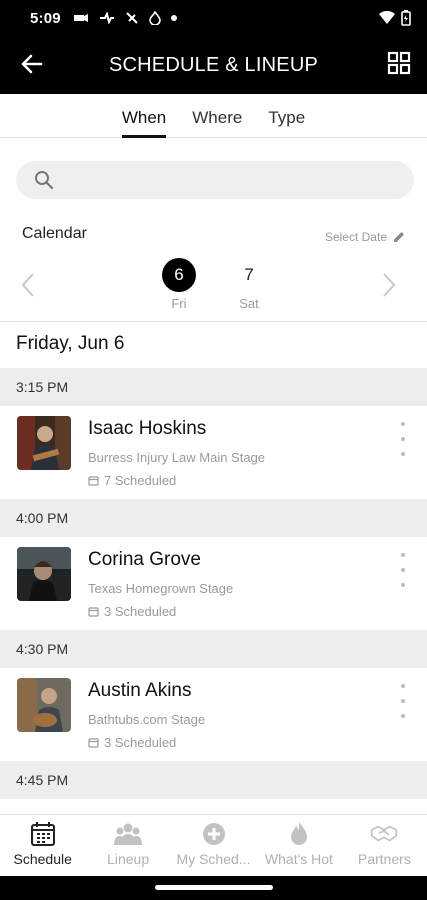 The image size is (427, 900). Describe the element at coordinates (213, 806) in the screenshot. I see `event-row` at that location.